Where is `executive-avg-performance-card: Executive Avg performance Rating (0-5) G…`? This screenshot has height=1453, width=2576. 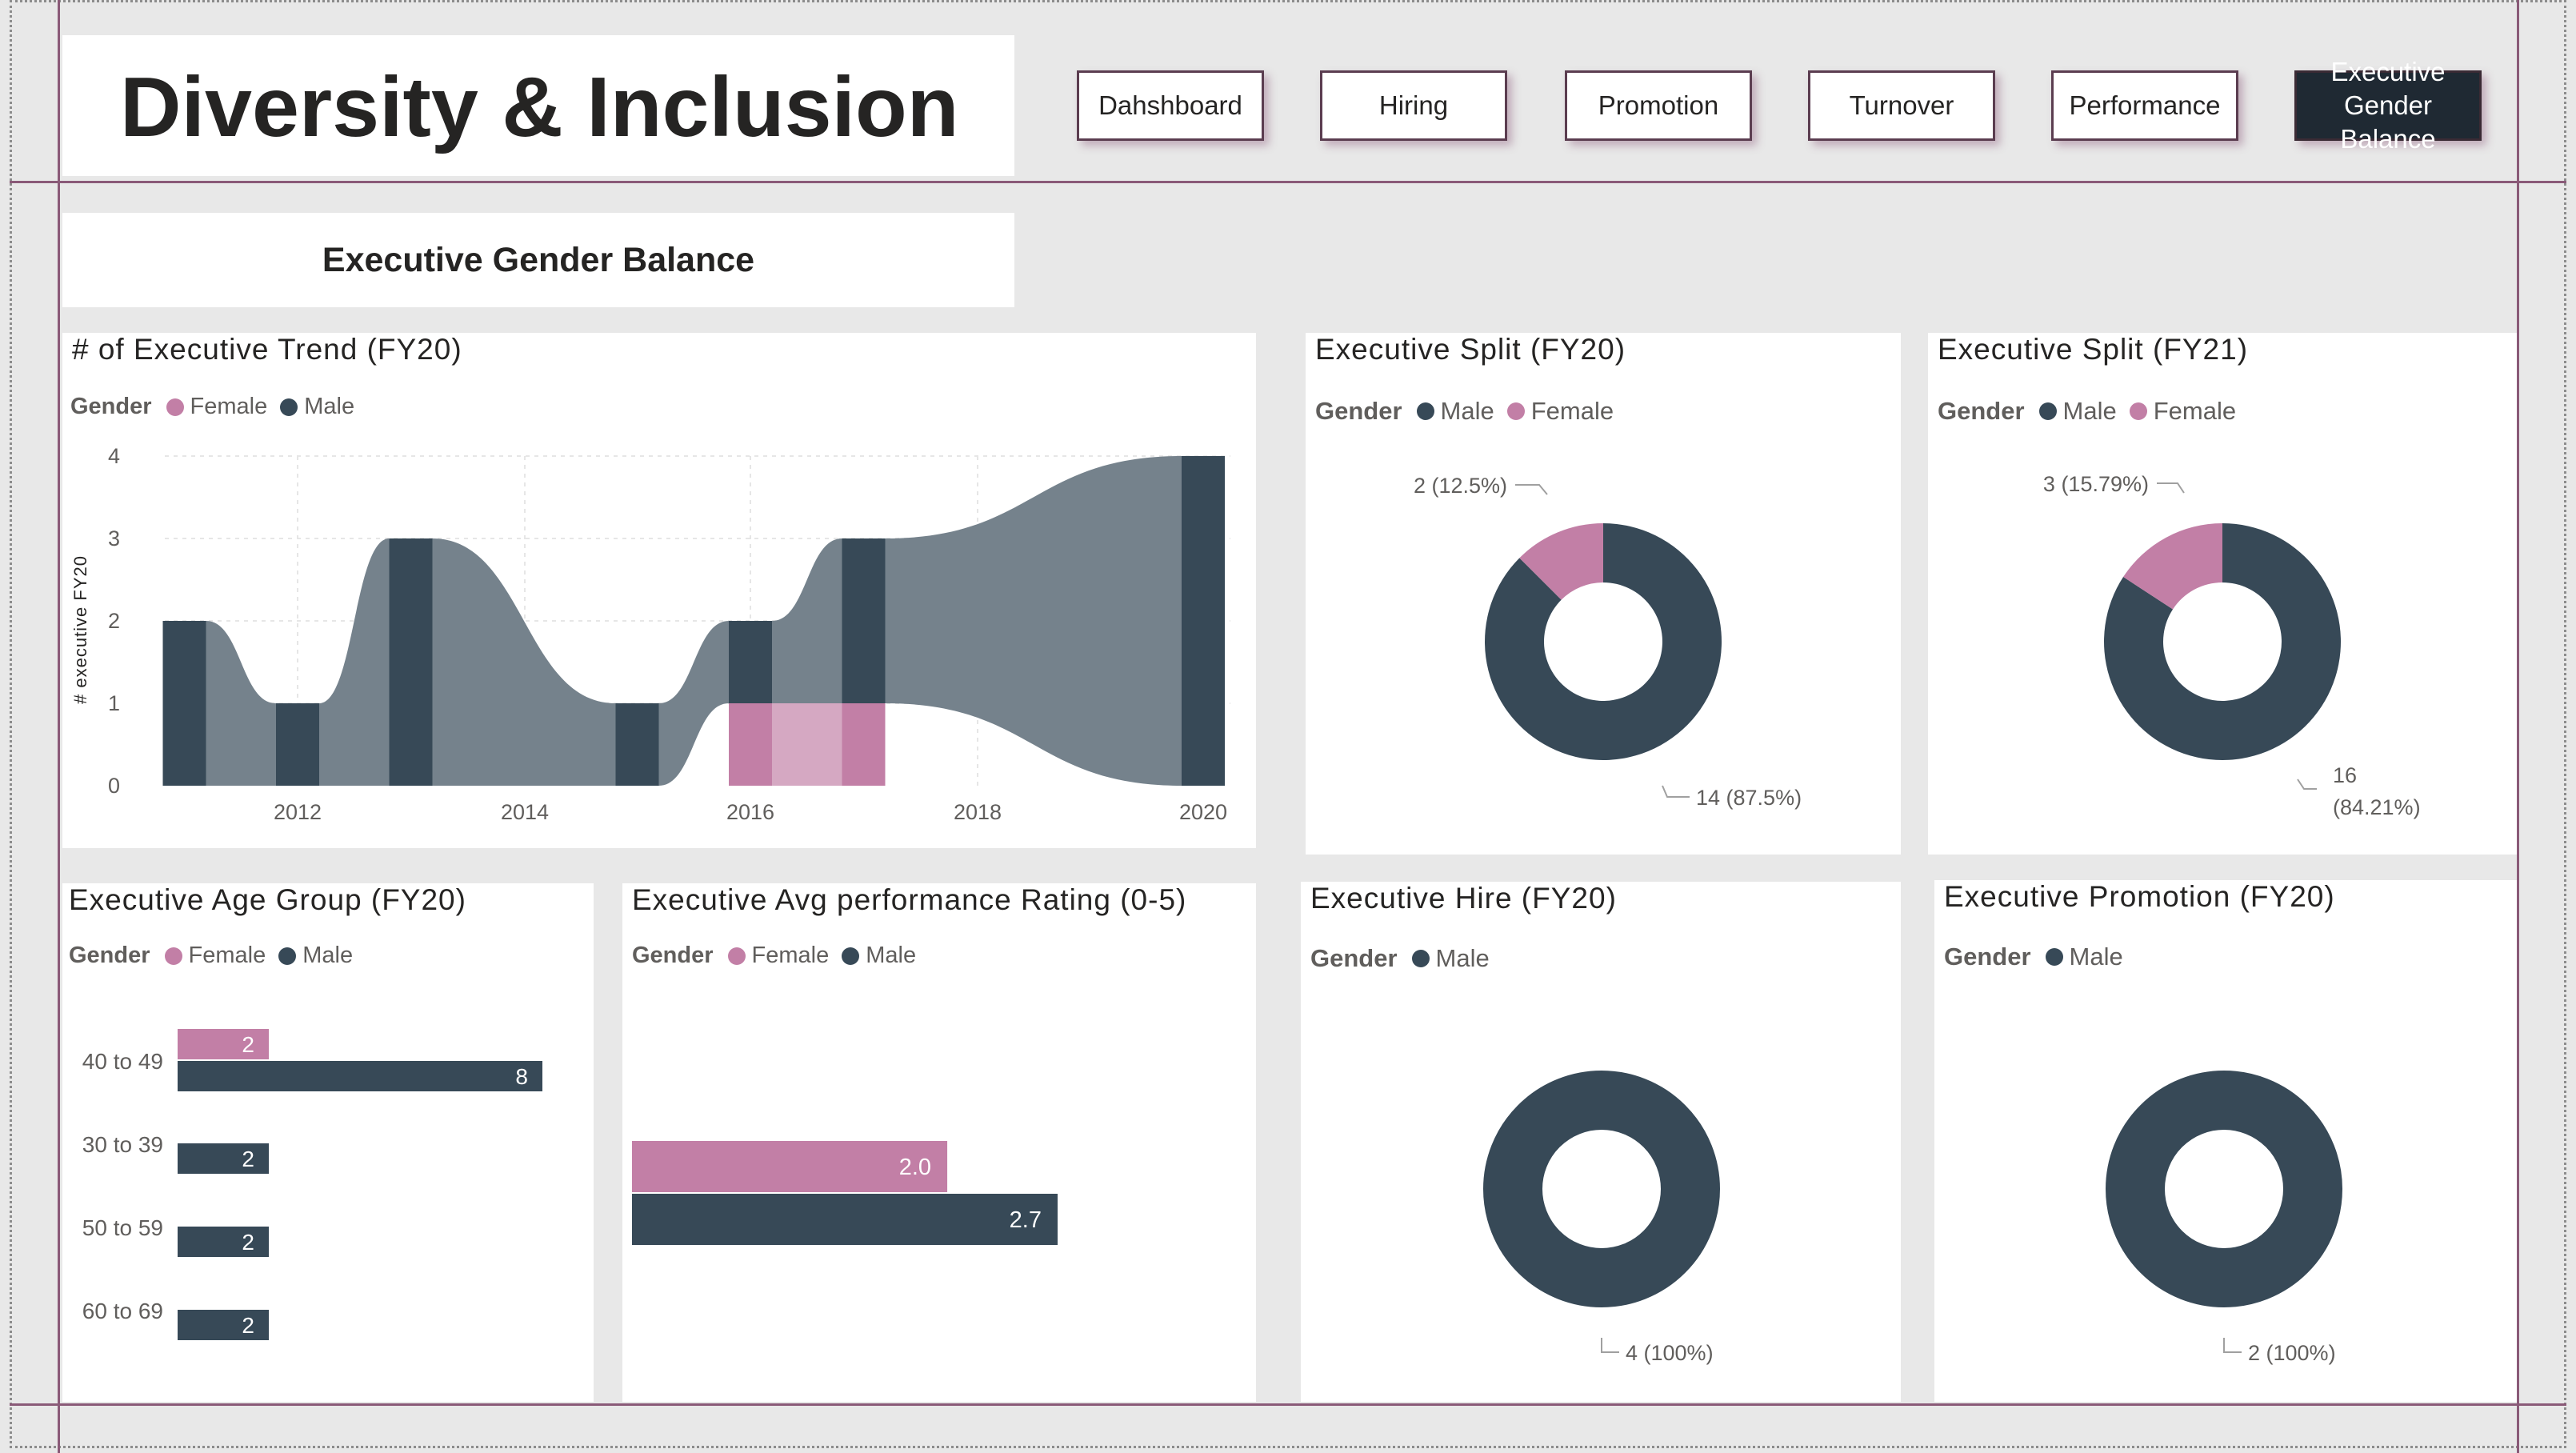 executive-avg-performance-card: Executive Avg performance Rating (0-5) G… is located at coordinates (939, 1142).